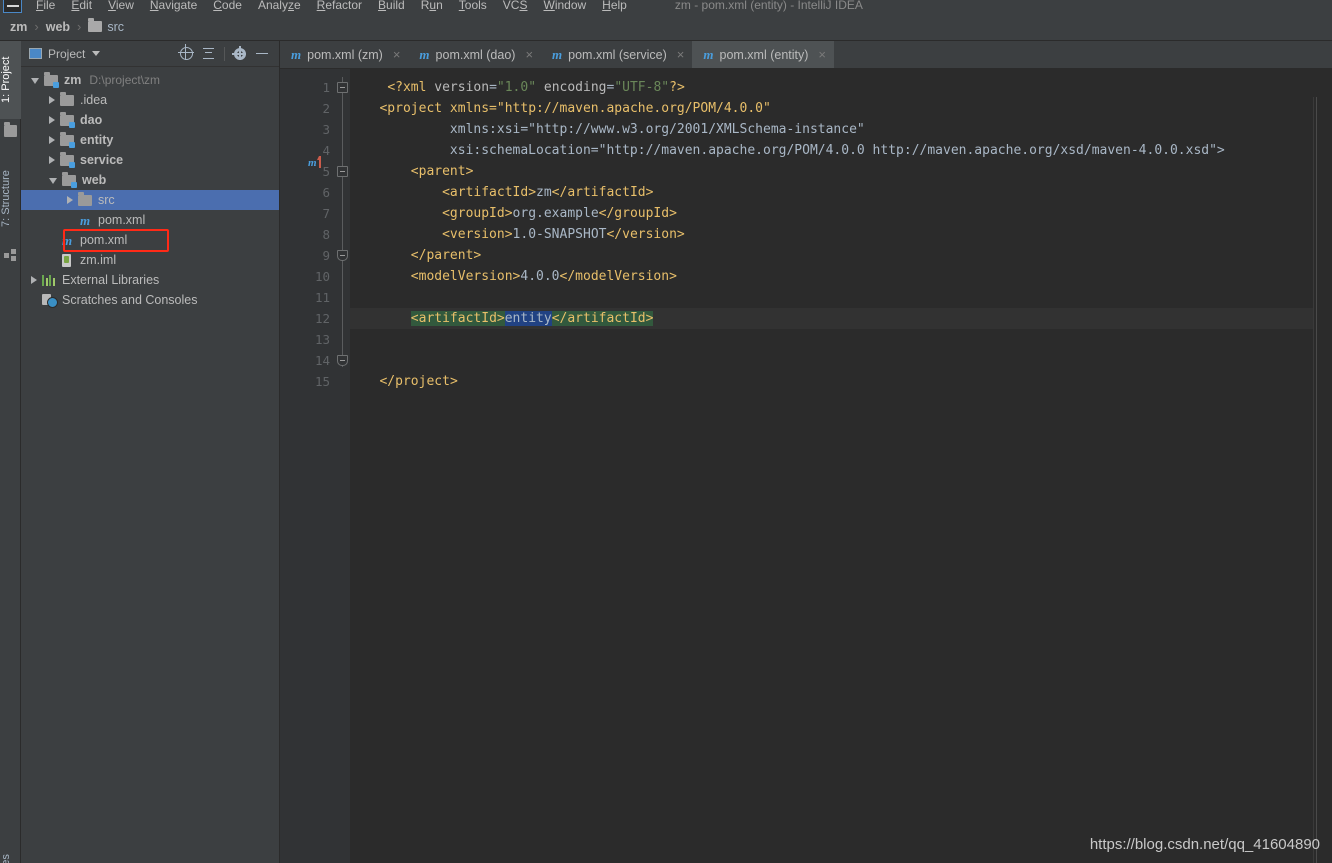 Image resolution: width=1332 pixels, height=863 pixels. I want to click on editor-right-rail, so click(1322, 480).